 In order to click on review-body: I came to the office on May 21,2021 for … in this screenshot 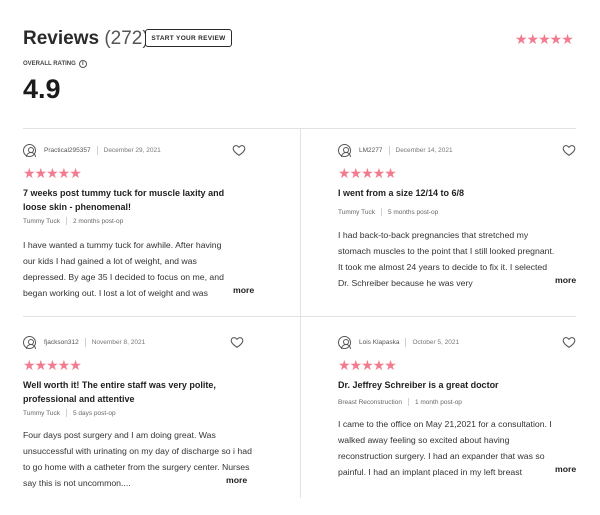, I will do `click(445, 448)`.